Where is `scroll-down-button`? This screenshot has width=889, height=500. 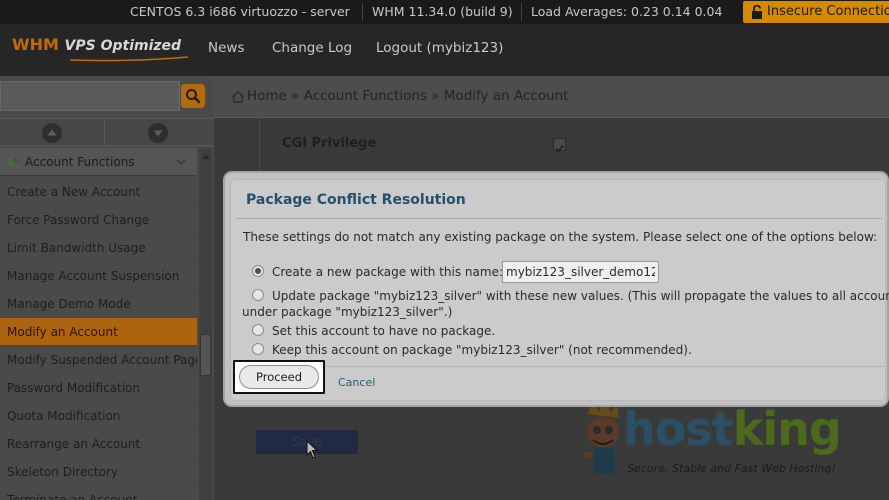
scroll-down-button is located at coordinates (158, 133).